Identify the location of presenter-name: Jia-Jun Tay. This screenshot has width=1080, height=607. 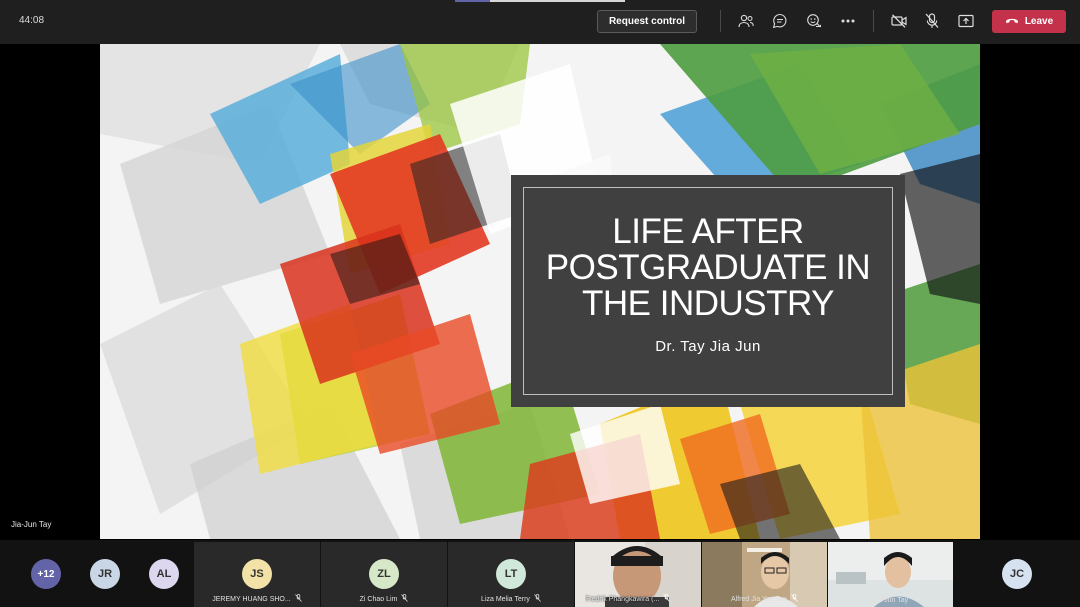
(31, 524).